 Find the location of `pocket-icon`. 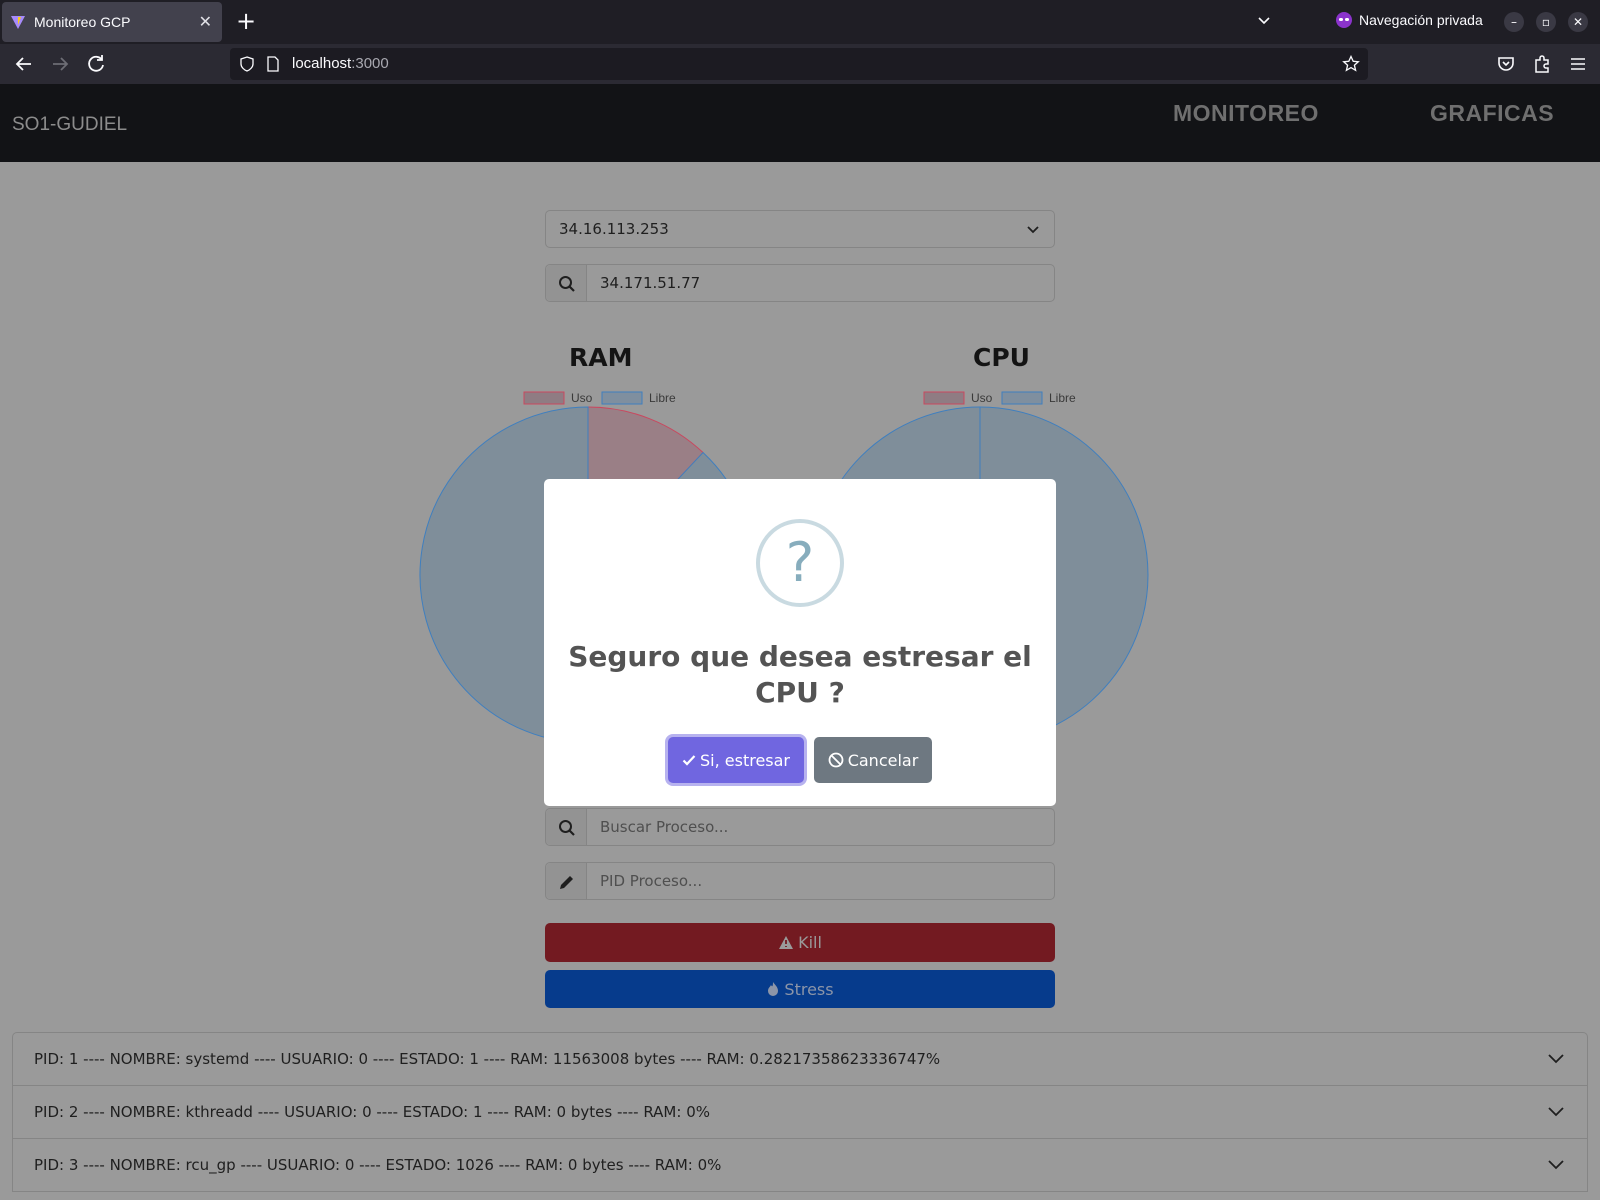

pocket-icon is located at coordinates (1506, 64).